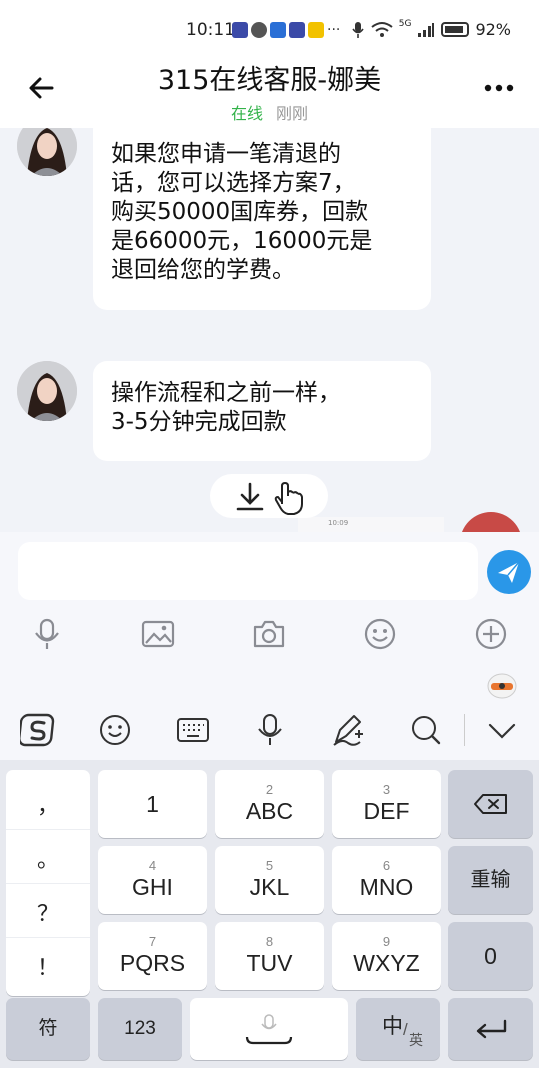 The height and width of the screenshot is (1068, 539). Describe the element at coordinates (386, 811) in the screenshot. I see `key-main-label: DEF` at that location.